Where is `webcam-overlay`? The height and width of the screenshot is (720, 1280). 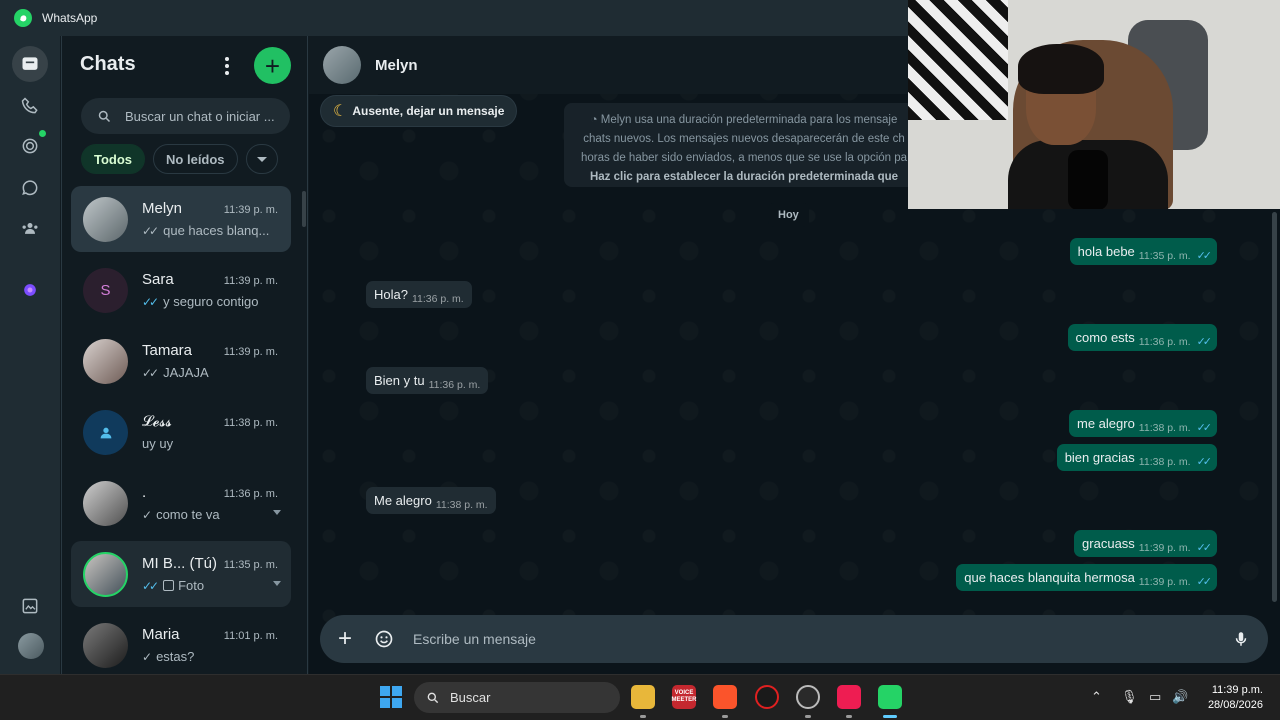 webcam-overlay is located at coordinates (1094, 104).